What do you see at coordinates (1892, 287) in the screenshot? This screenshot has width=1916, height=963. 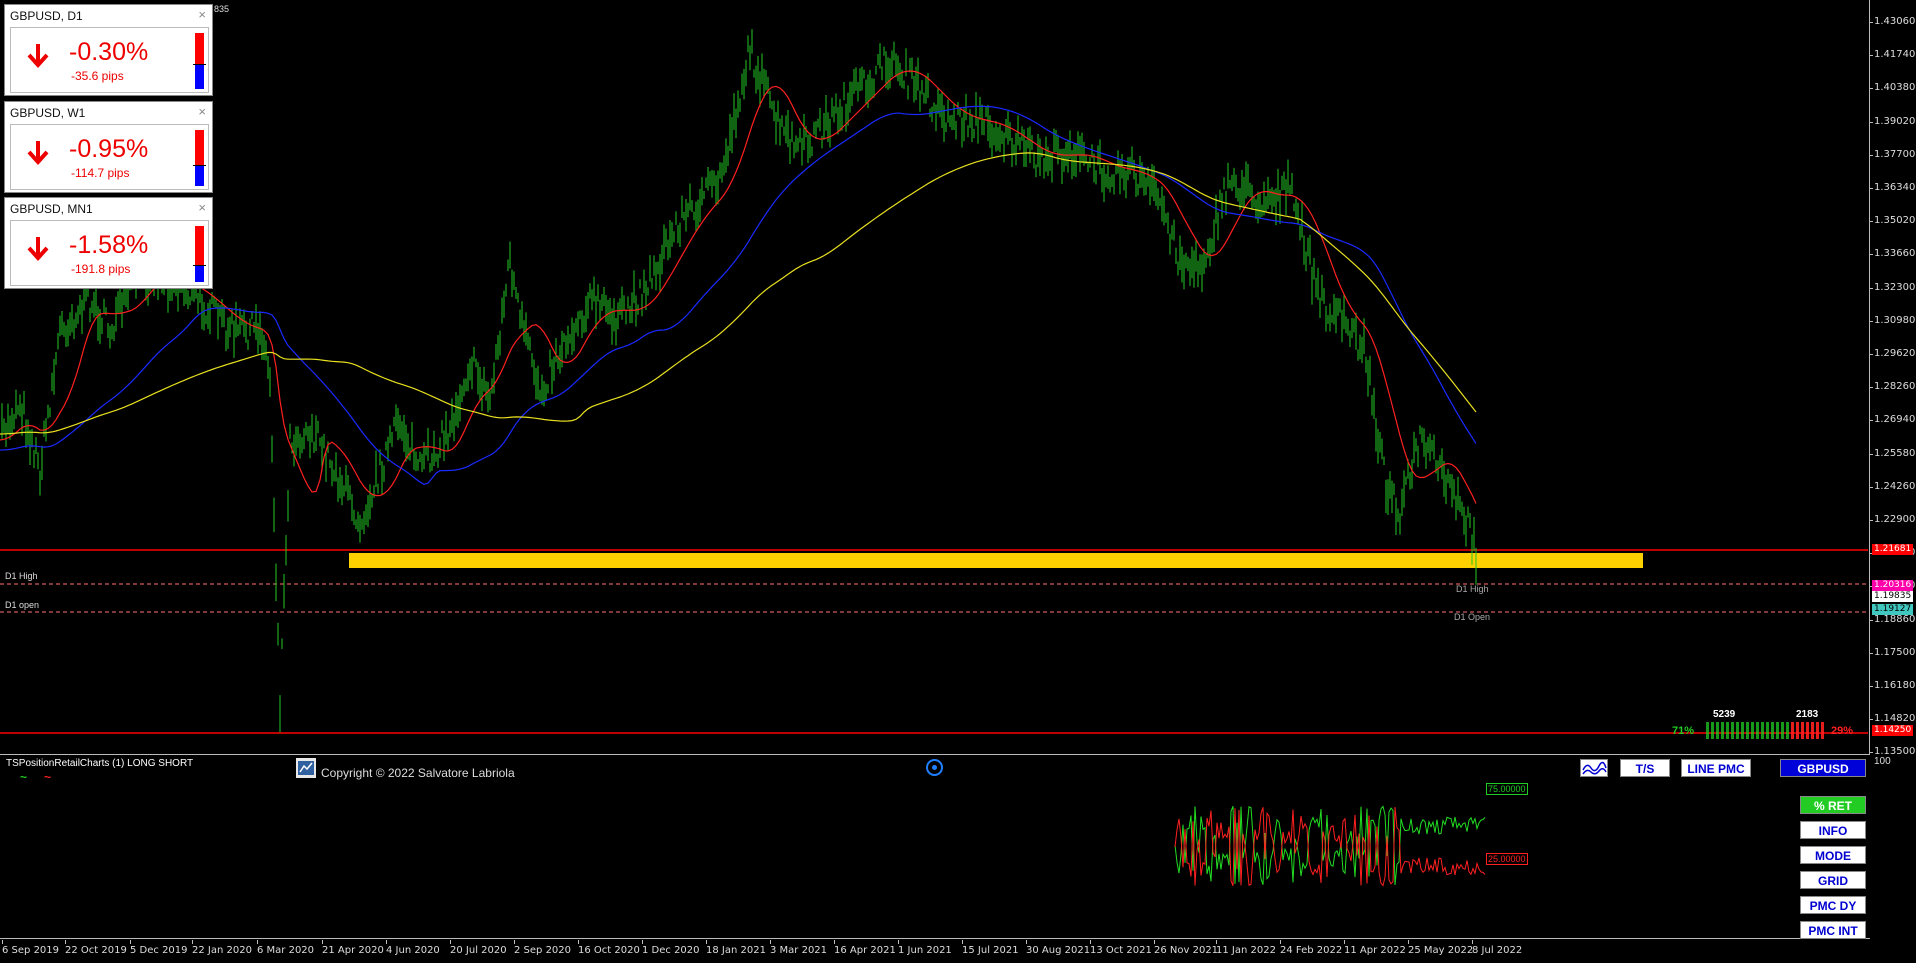 I see `price-tick: 1.32300` at bounding box center [1892, 287].